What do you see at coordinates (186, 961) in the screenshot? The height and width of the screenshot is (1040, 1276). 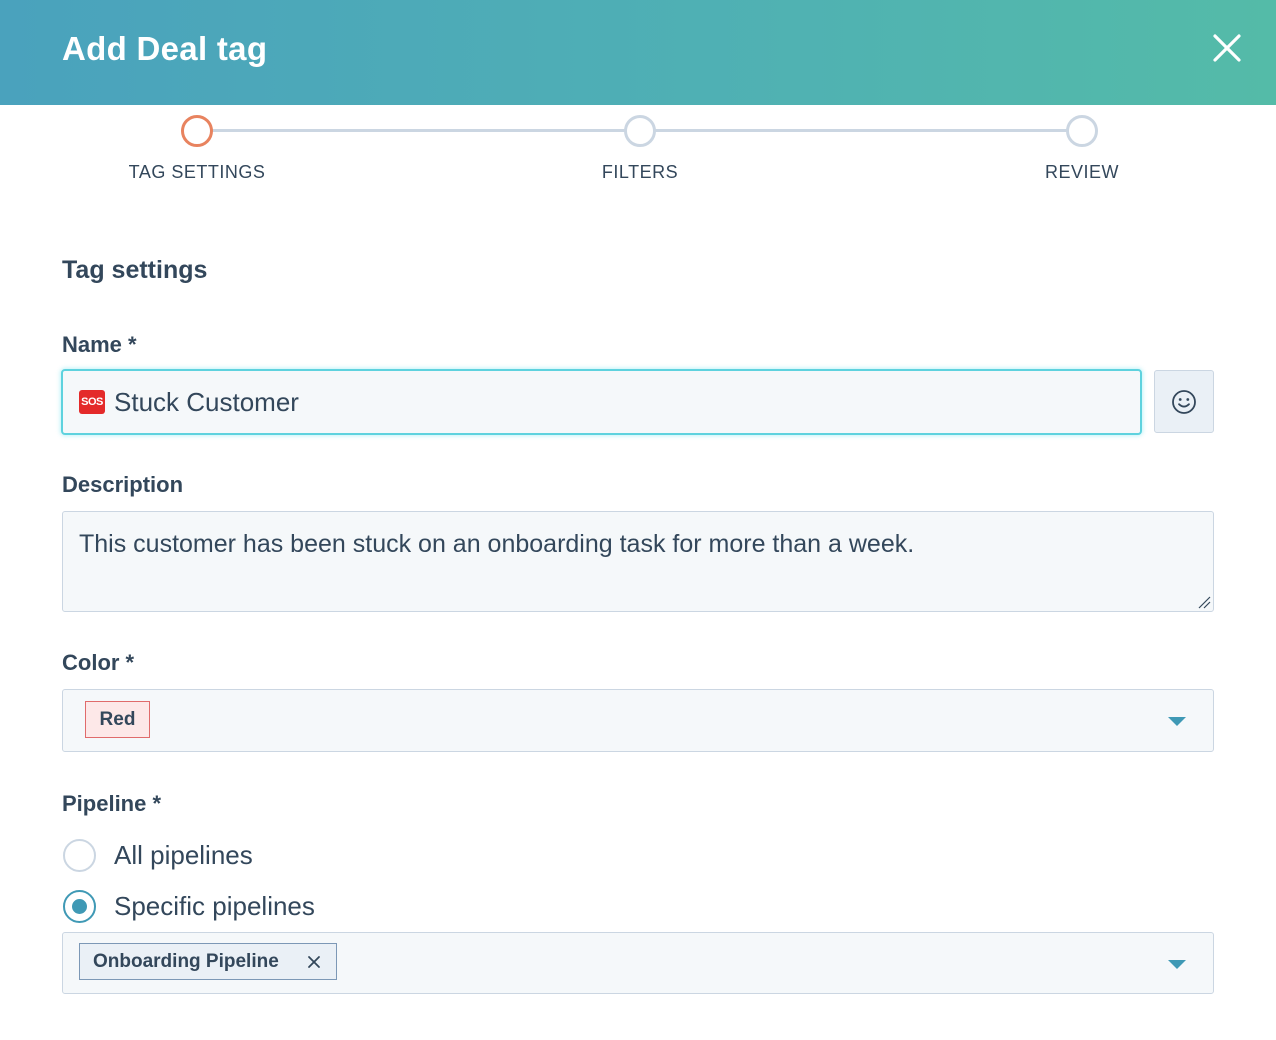 I see `pipeline-tag-label: Onboarding Pipeline` at bounding box center [186, 961].